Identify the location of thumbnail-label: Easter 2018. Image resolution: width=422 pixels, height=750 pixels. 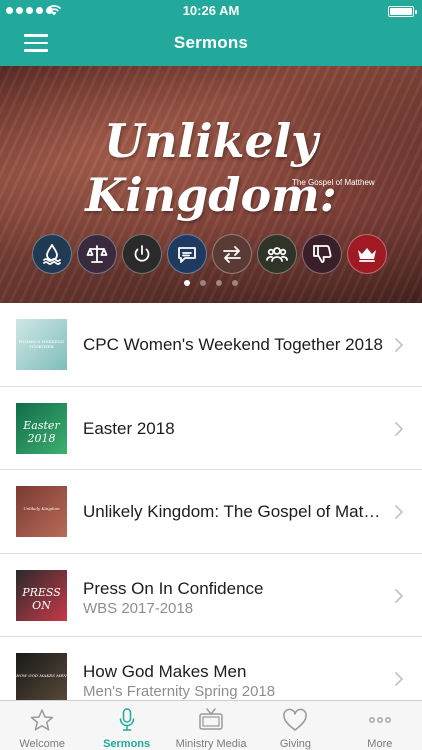
(41, 431).